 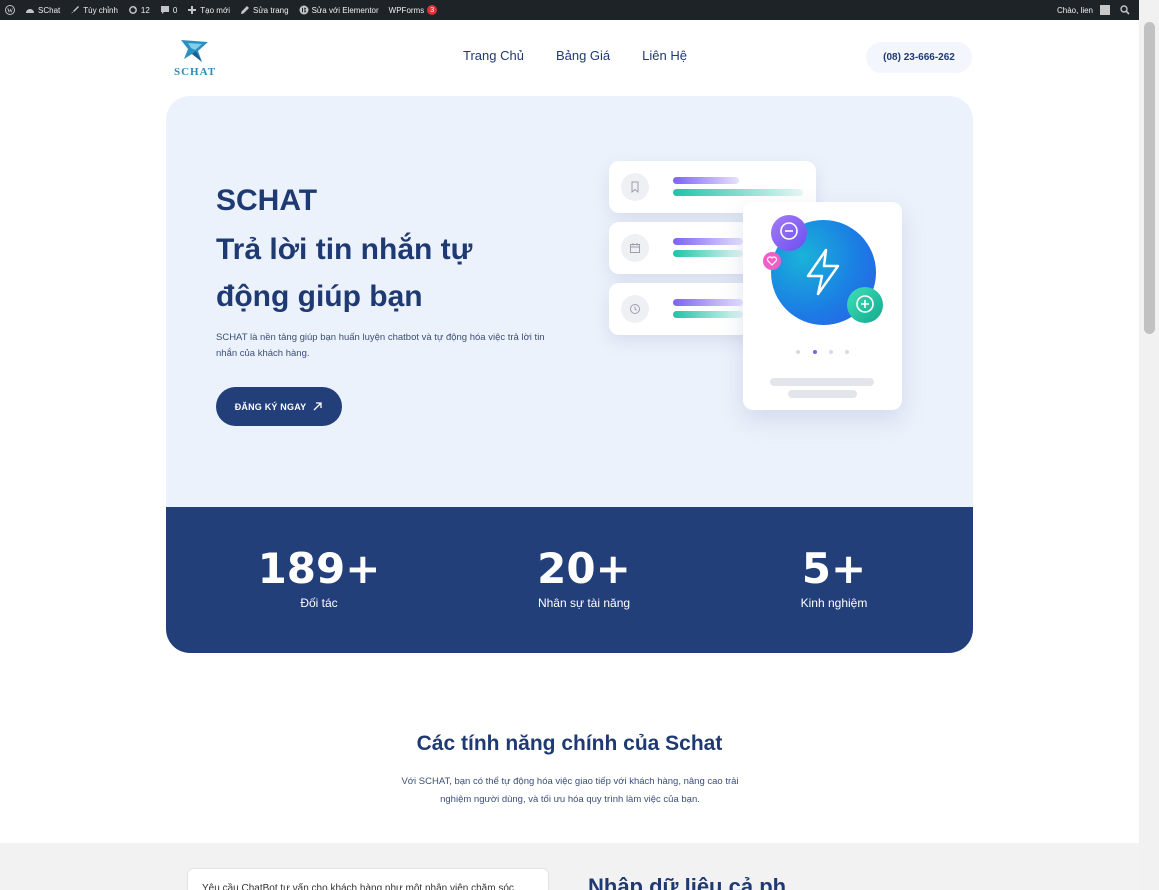 I want to click on logo-mark-icon, so click(x=194, y=51).